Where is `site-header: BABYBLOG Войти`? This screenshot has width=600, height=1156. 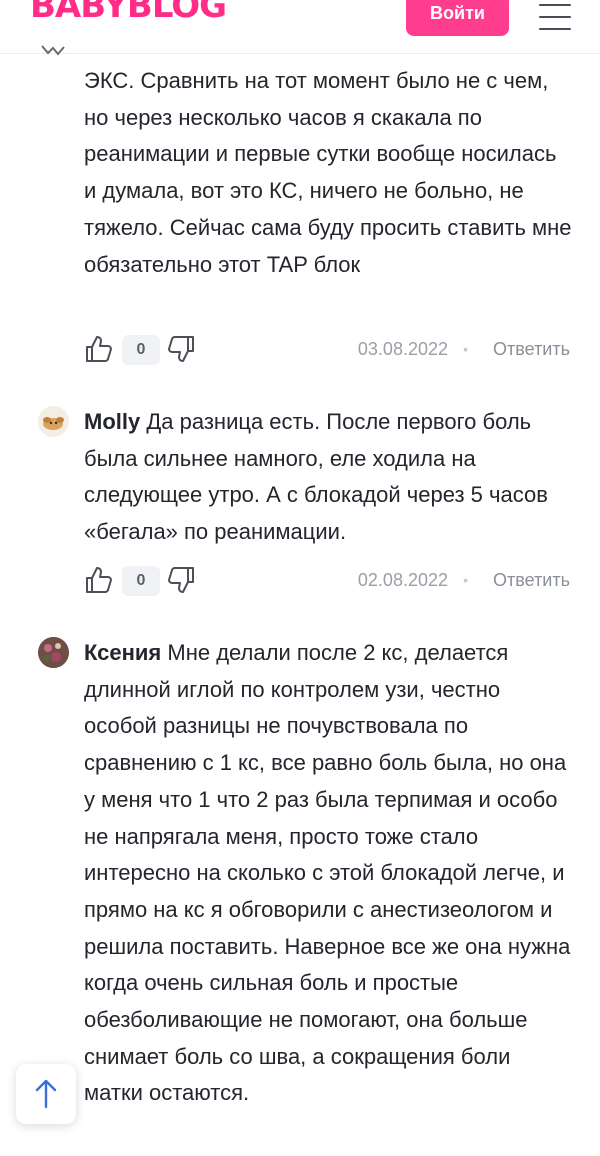
site-header: BABYBLOG Войти is located at coordinates (300, 27).